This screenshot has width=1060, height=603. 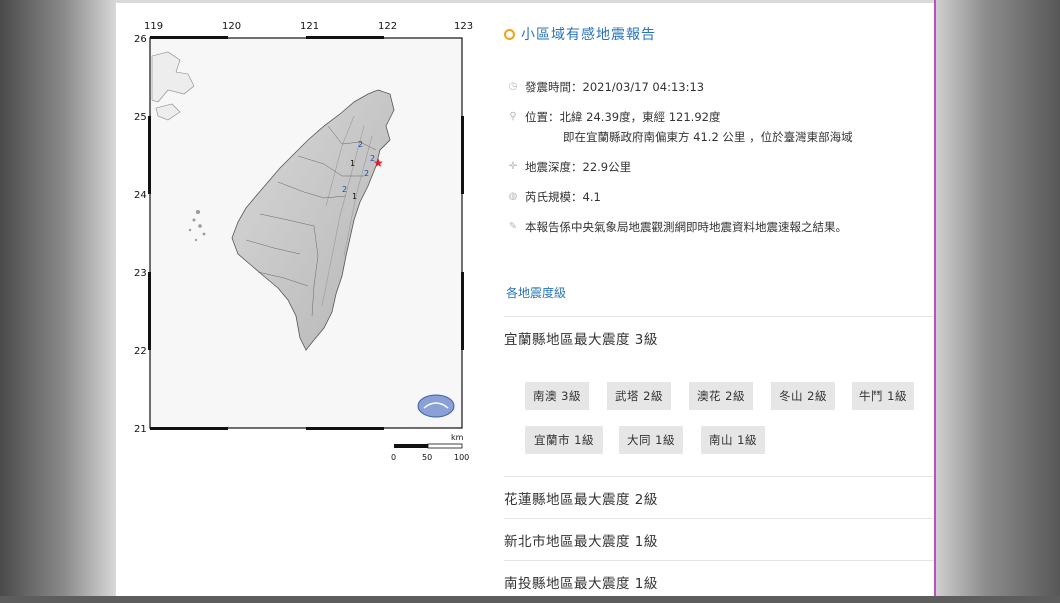 I want to click on location-pin-icon: ⚲, so click(x=513, y=116).